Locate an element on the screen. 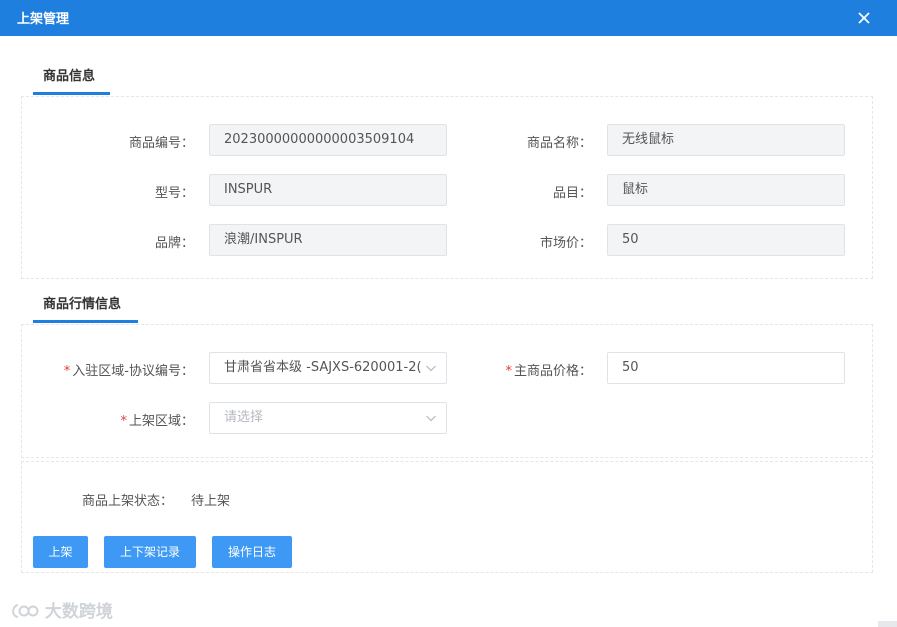 The height and width of the screenshot is (627, 897). model-field: INSPUR is located at coordinates (328, 190).